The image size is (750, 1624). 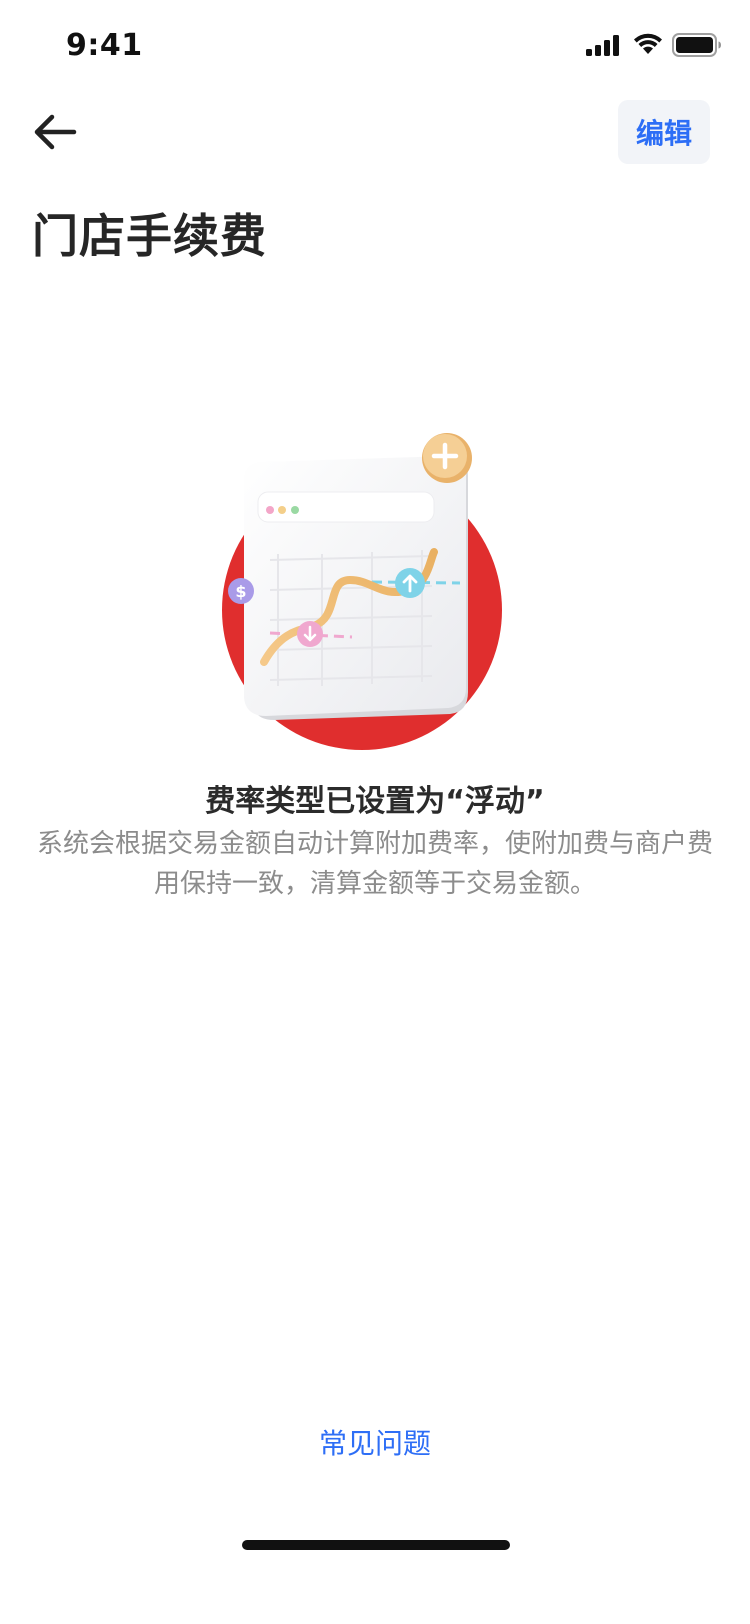 What do you see at coordinates (375, 46) in the screenshot?
I see `status-bar: 9:41` at bounding box center [375, 46].